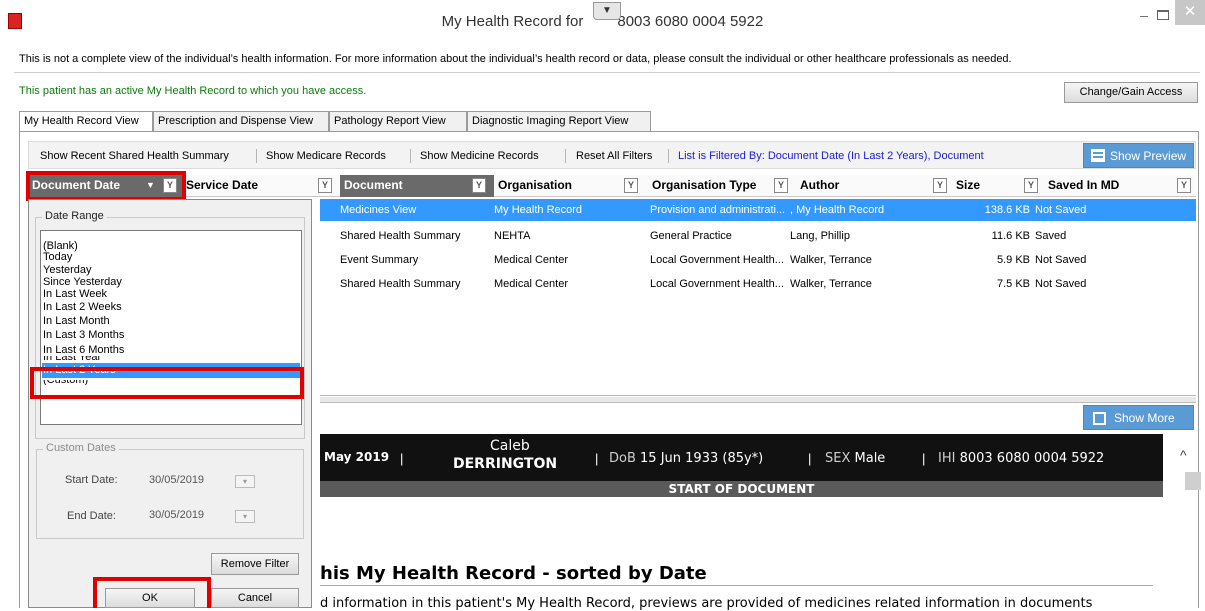 This screenshot has height=611, width=1205. Describe the element at coordinates (736, 585) in the screenshot. I see `document-rule` at that location.